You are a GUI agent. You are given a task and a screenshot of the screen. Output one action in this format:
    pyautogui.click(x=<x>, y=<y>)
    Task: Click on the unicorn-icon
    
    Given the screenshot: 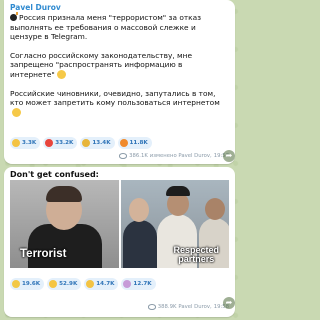 What is the action you would take?
    pyautogui.click(x=127, y=284)
    